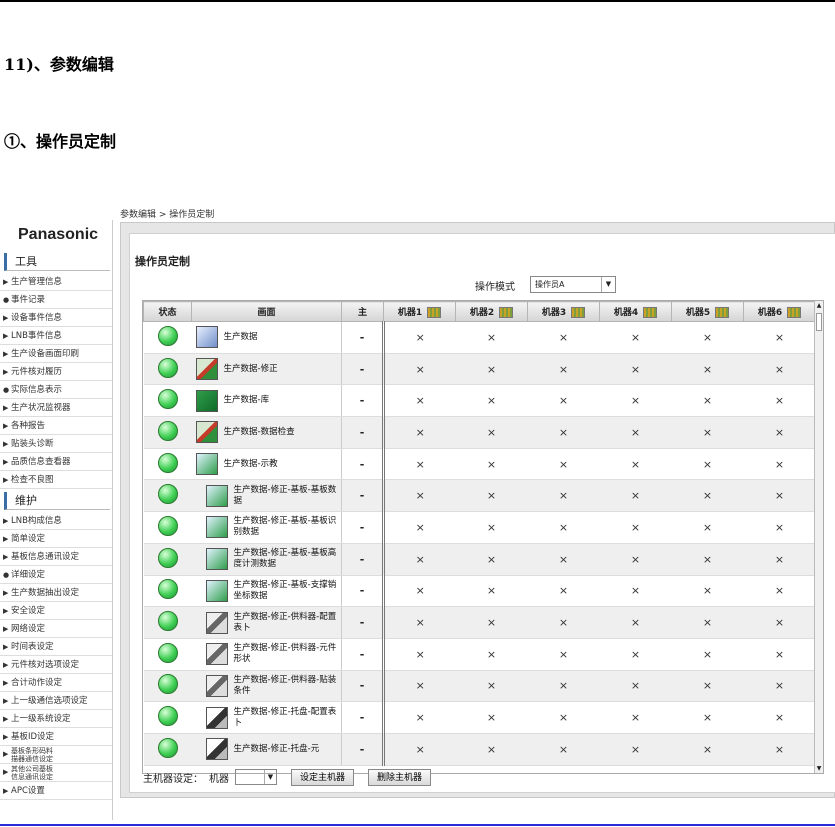 The height and width of the screenshot is (827, 835). What do you see at coordinates (56, 755) in the screenshot?
I see `sidebar-item: ▶ 基板条形码料 描器通信设定` at bounding box center [56, 755].